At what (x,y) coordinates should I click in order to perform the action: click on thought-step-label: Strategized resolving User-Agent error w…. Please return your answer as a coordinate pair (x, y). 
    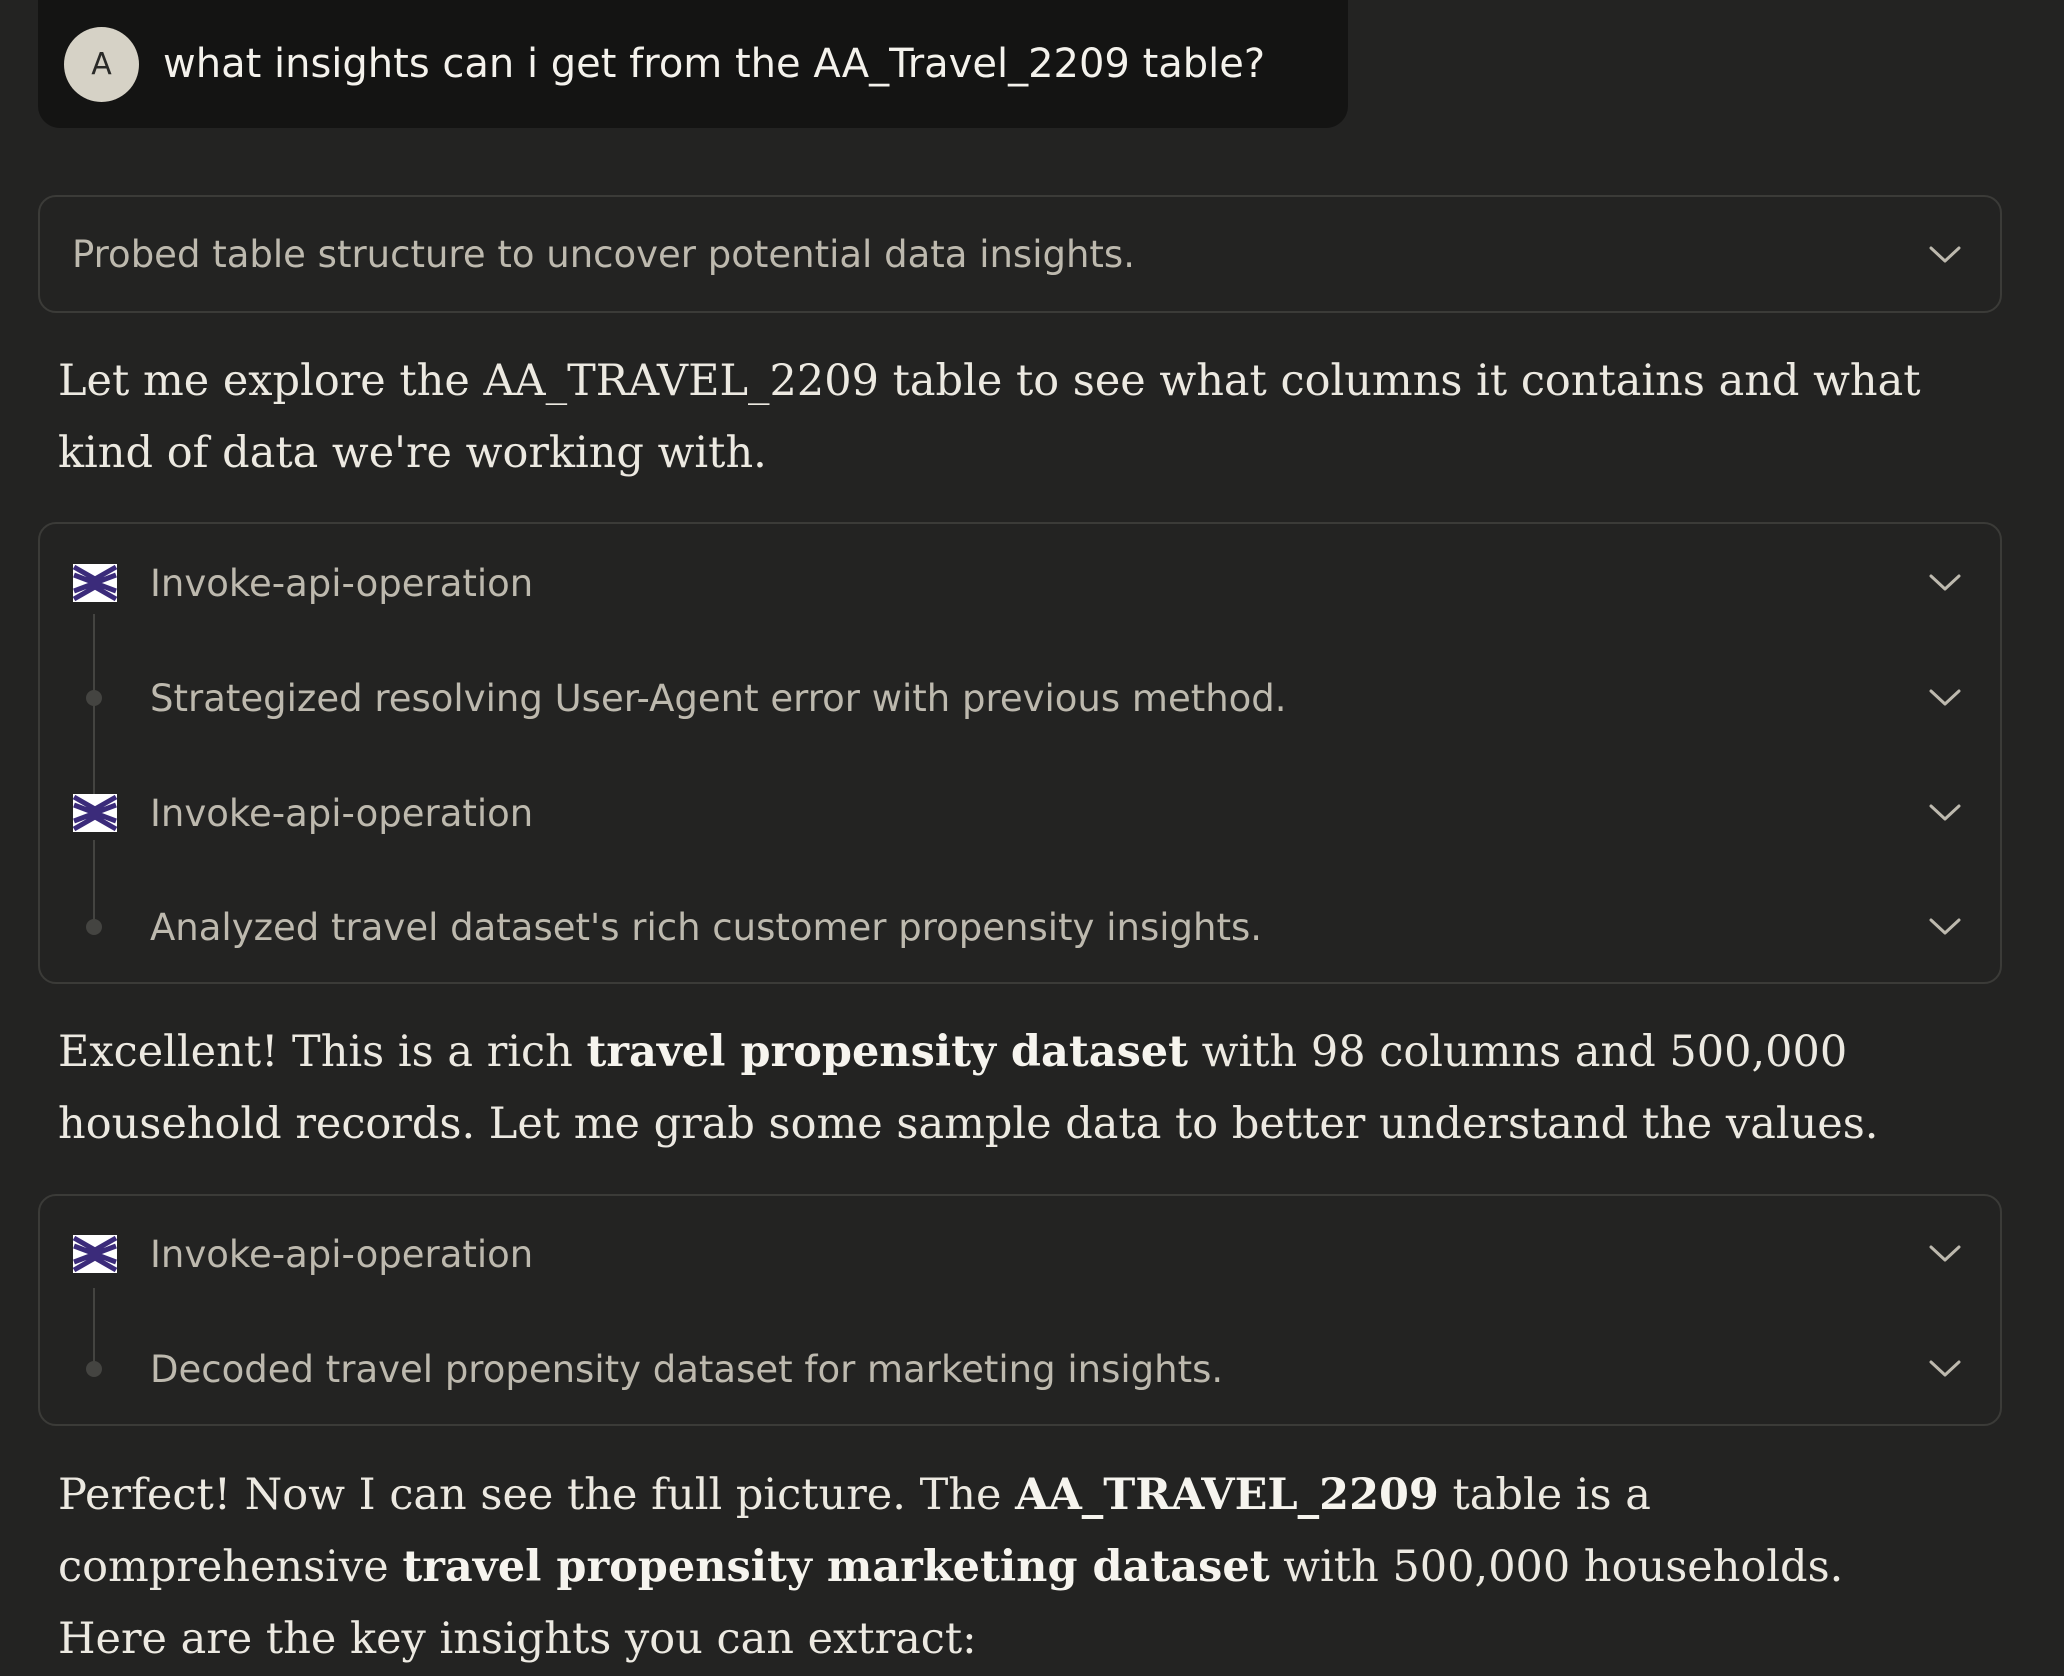
    Looking at the image, I should click on (718, 698).